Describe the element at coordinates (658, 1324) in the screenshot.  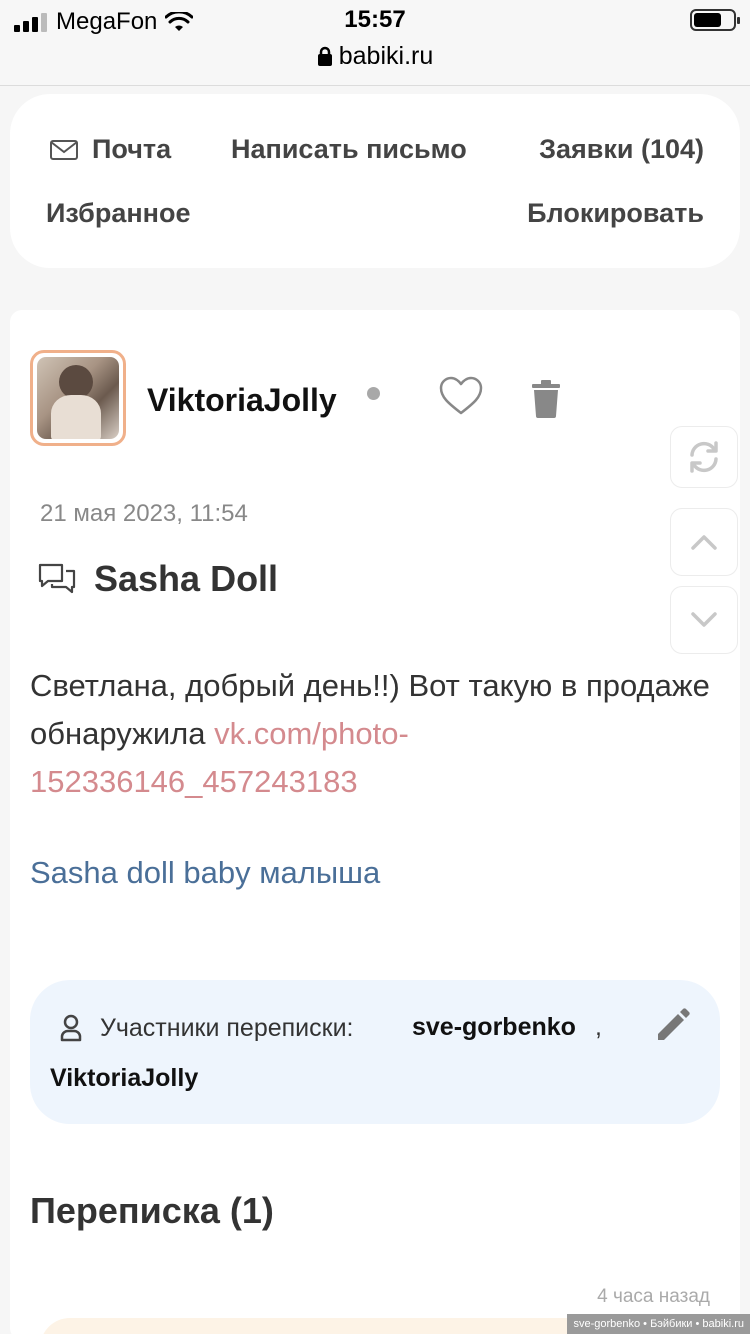
I see `watermark-credit: sve-gorbenko • Бэйбики • babiki.ru` at that location.